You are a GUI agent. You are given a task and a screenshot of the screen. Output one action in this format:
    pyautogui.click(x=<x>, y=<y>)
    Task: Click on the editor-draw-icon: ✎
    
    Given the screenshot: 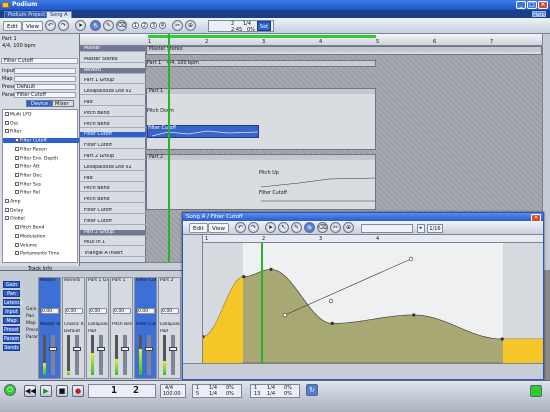 What is the action you would take?
    pyautogui.click(x=296, y=227)
    